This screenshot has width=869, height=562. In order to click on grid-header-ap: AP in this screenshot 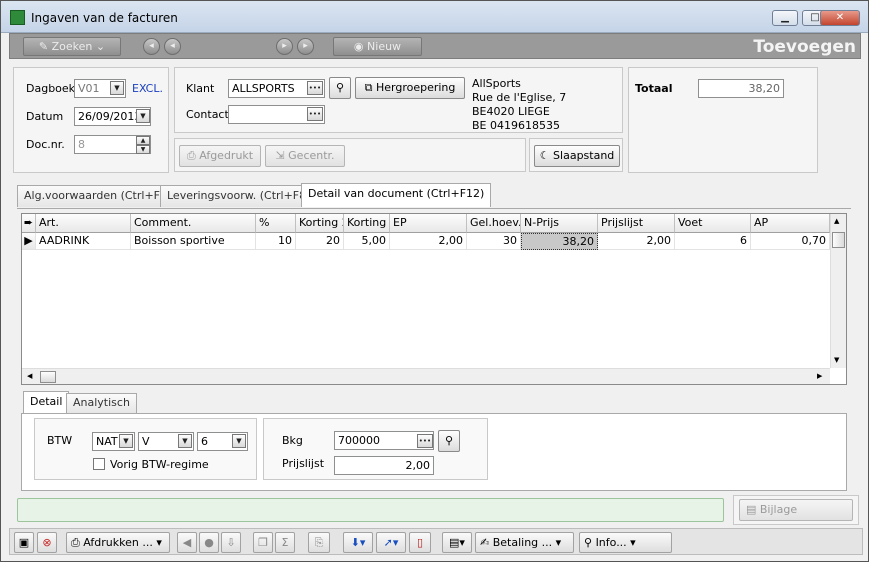, I will do `click(790, 223)`.